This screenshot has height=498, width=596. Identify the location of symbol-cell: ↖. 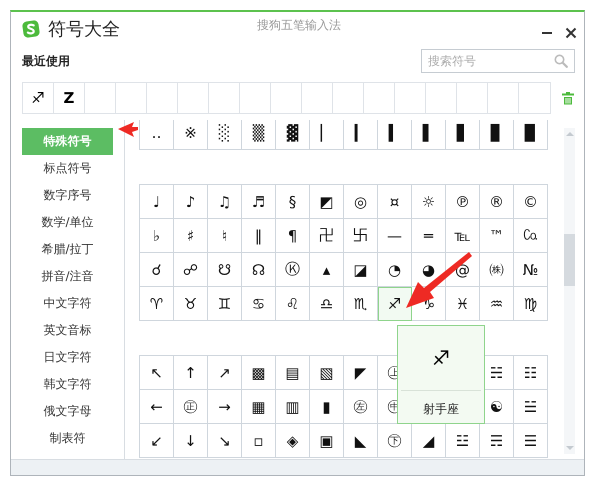
(157, 373).